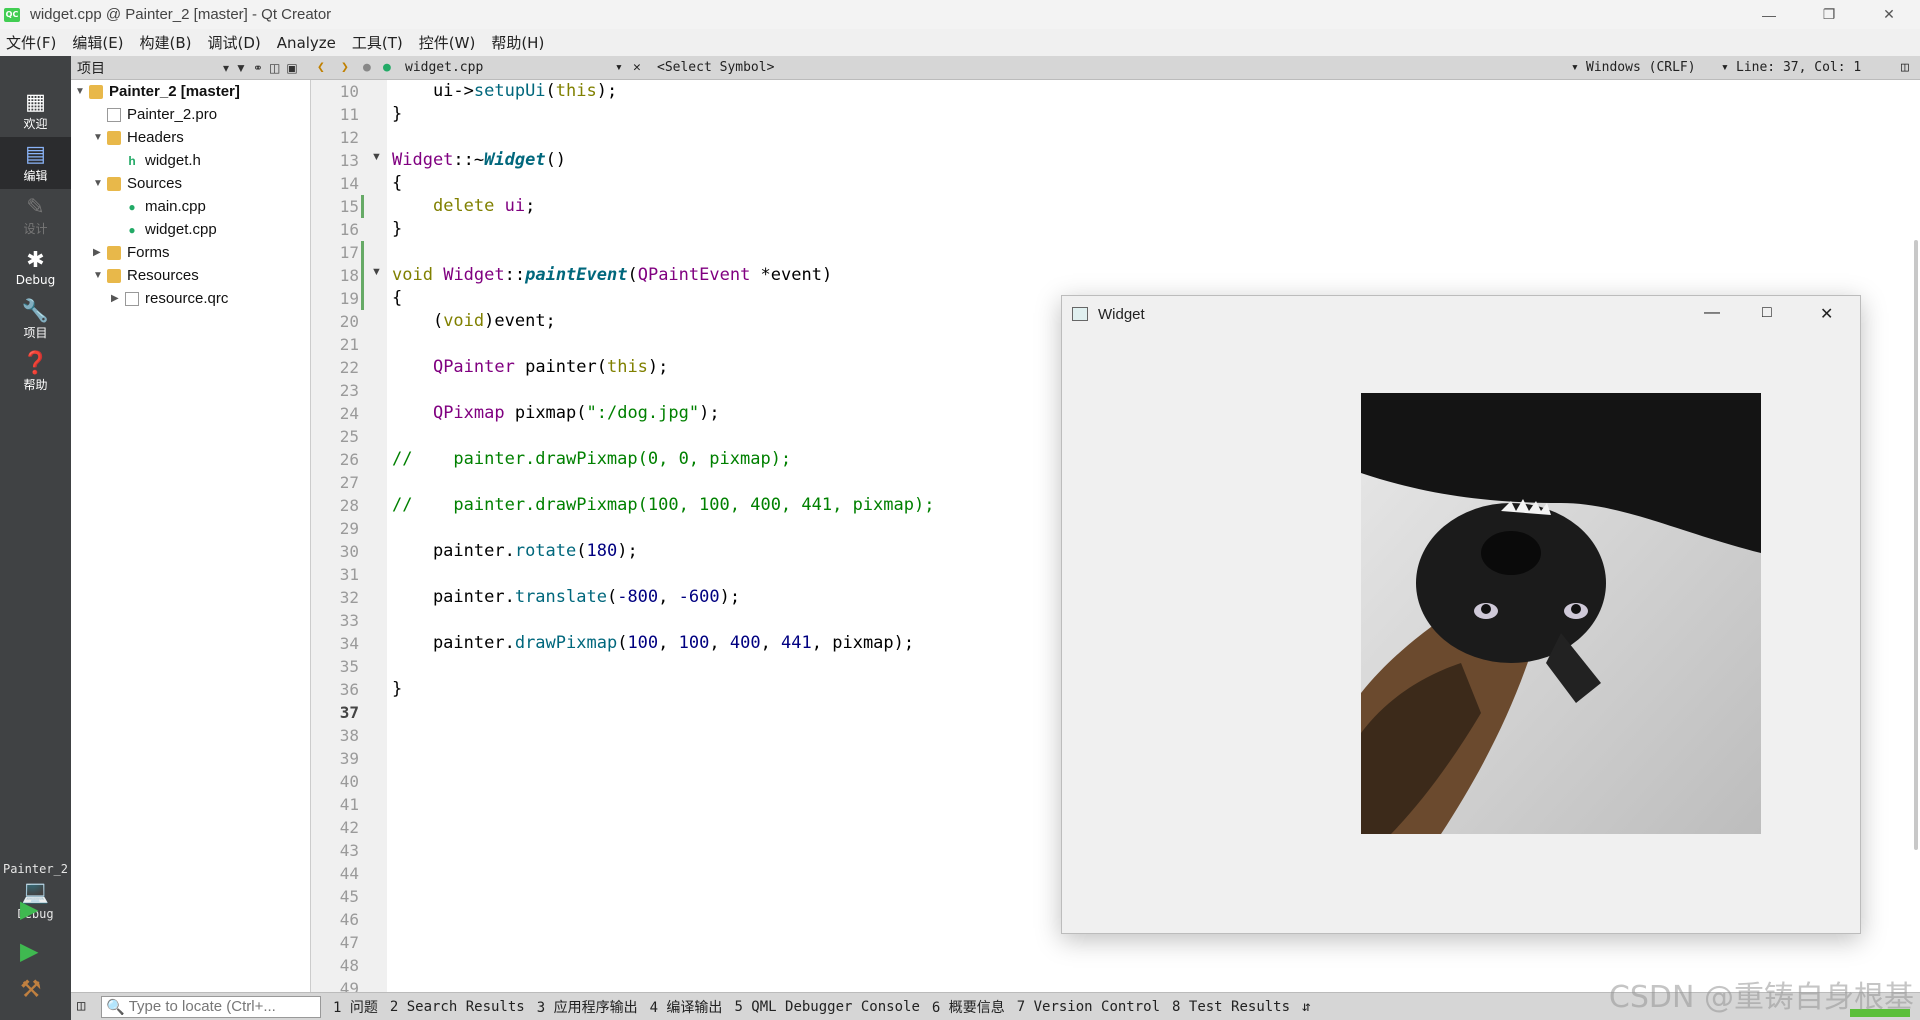 Image resolution: width=1920 pixels, height=1020 pixels. What do you see at coordinates (1725, 67) in the screenshot?
I see `line-ending-dropdown-icon: ▾` at bounding box center [1725, 67].